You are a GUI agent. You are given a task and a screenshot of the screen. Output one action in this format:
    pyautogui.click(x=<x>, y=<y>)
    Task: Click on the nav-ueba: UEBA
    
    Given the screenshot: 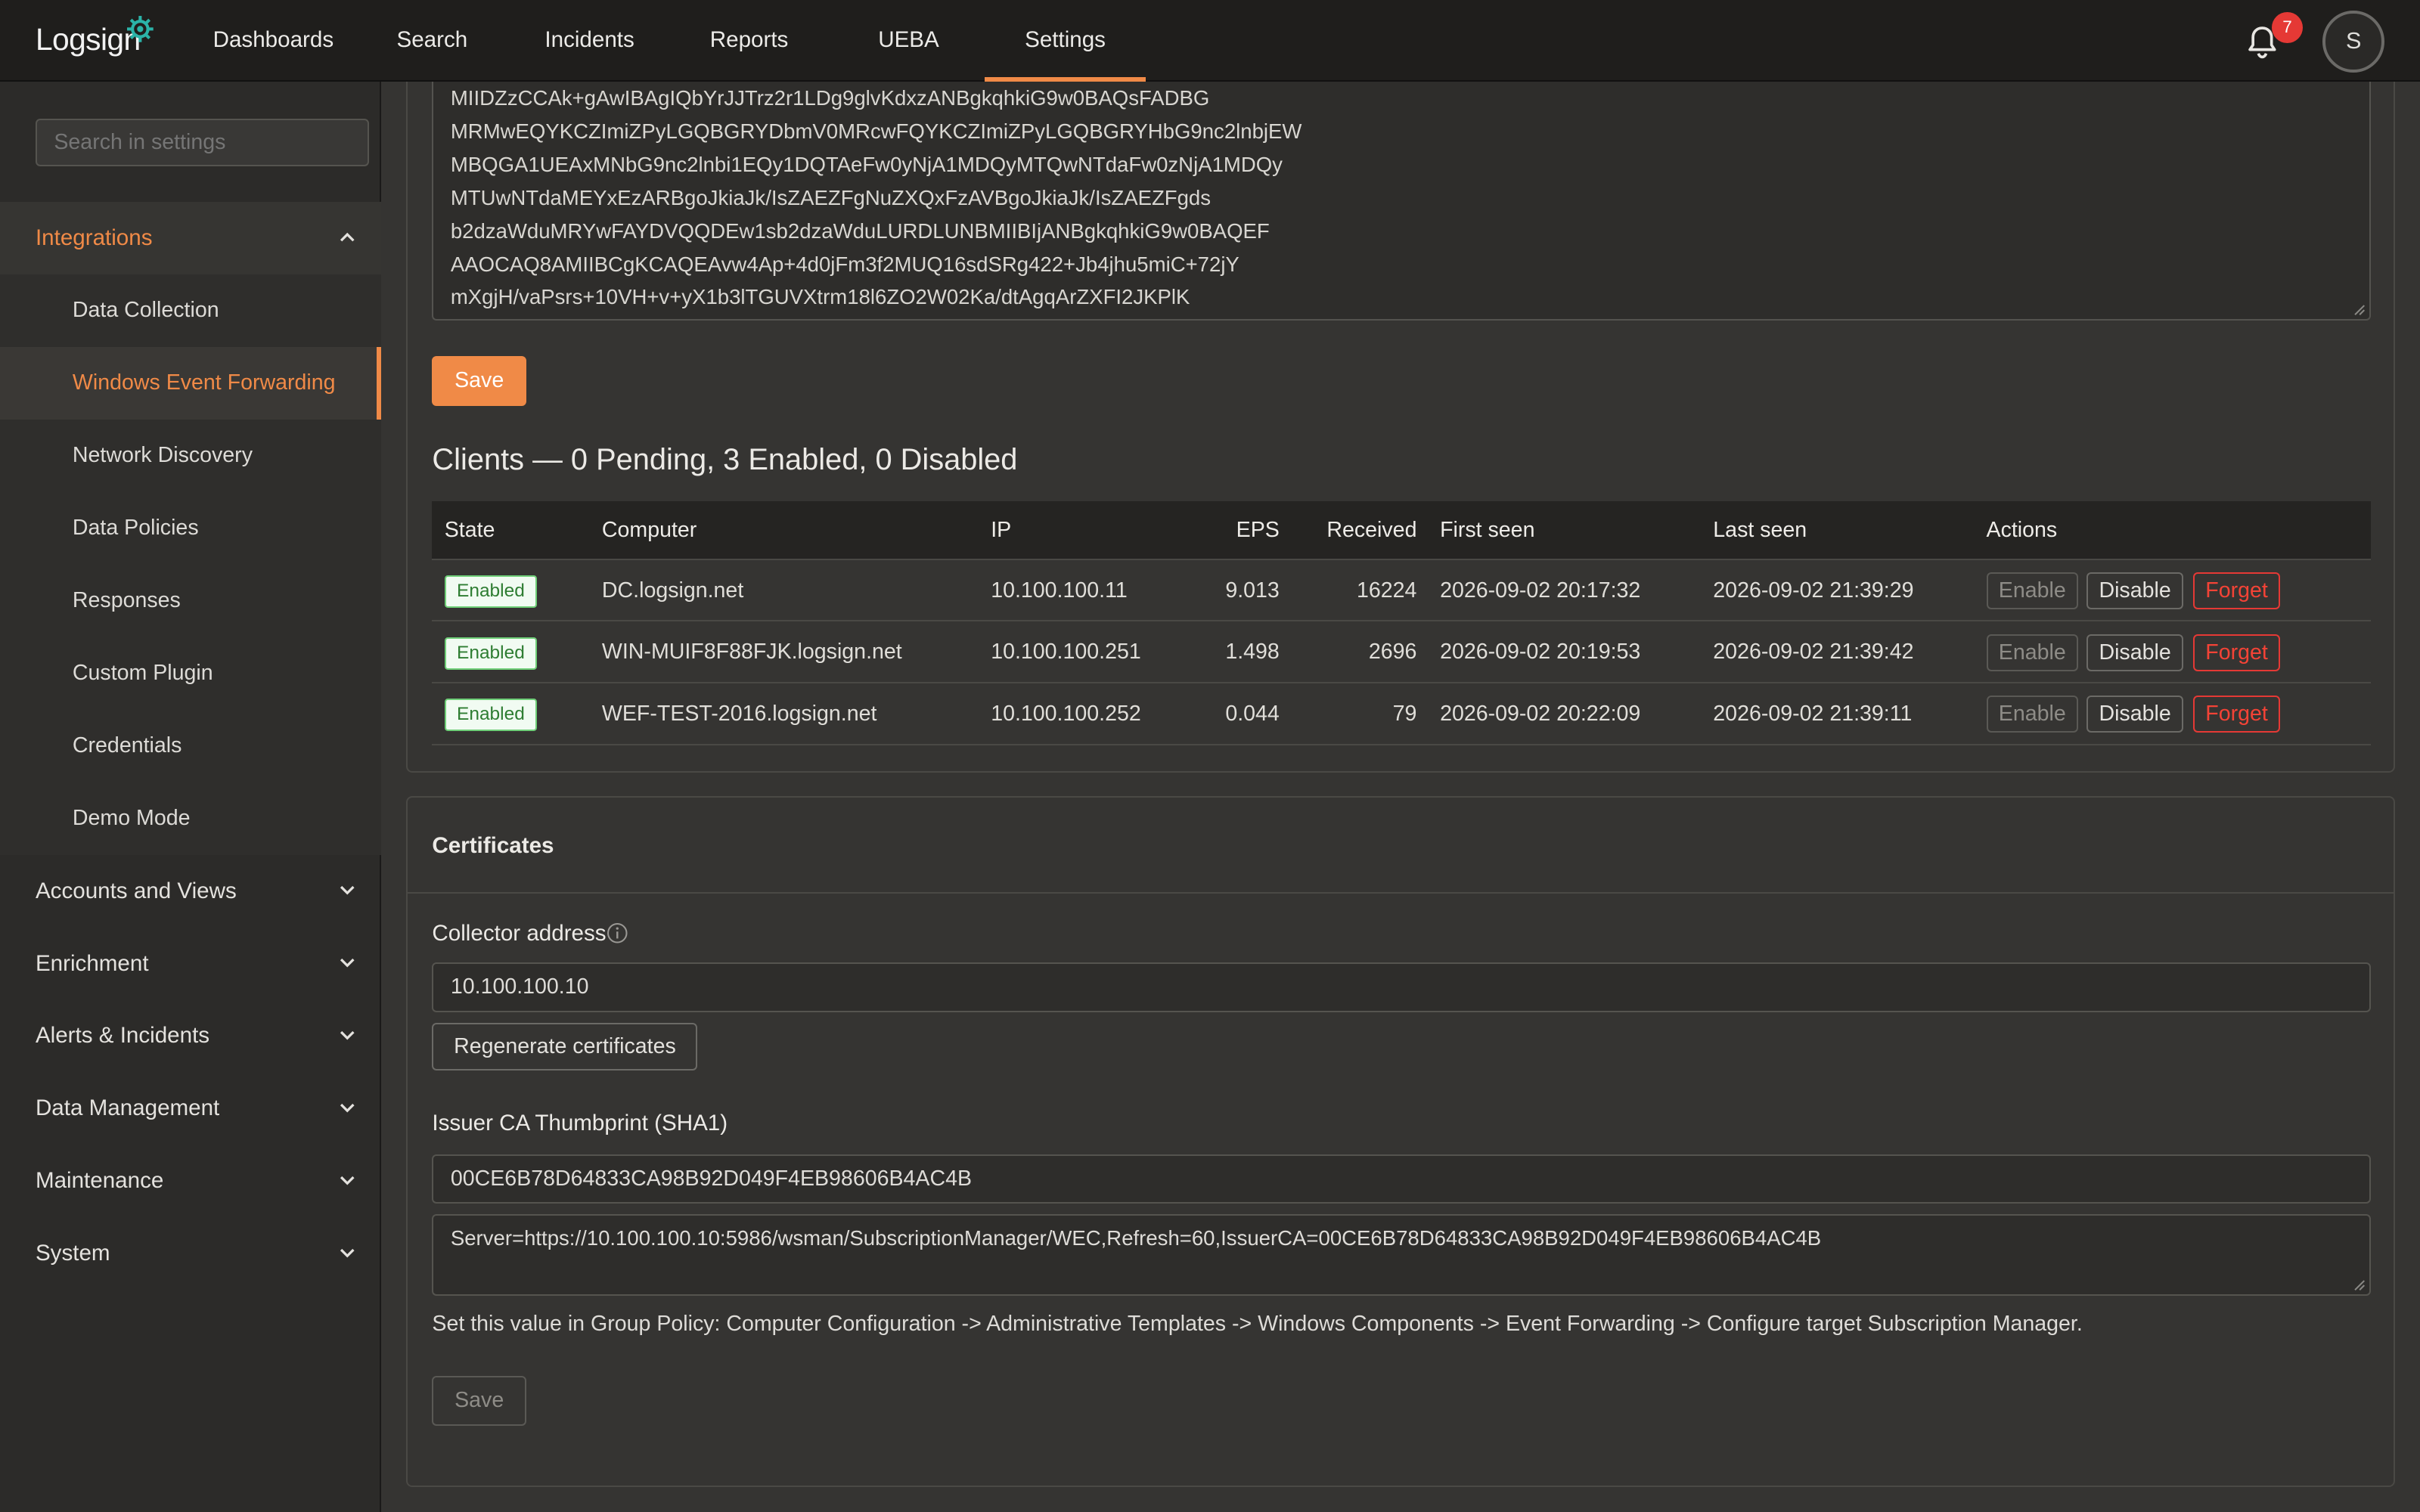 What is the action you would take?
    pyautogui.click(x=908, y=41)
    